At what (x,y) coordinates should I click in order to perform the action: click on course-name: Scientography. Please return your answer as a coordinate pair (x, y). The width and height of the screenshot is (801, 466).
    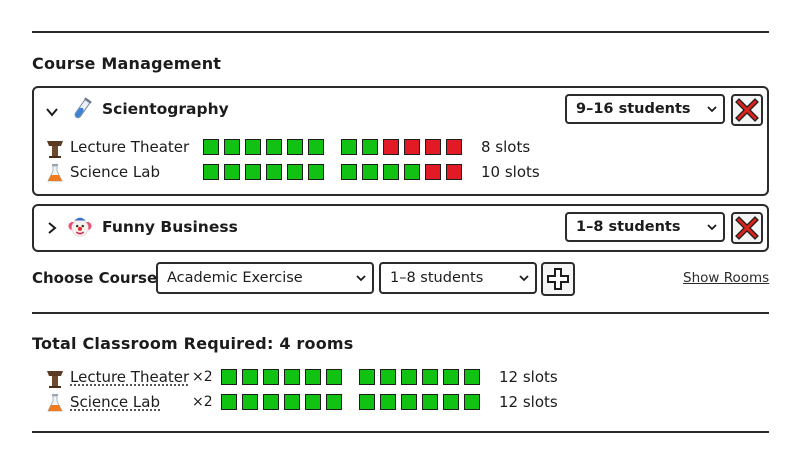
    Looking at the image, I should click on (165, 109).